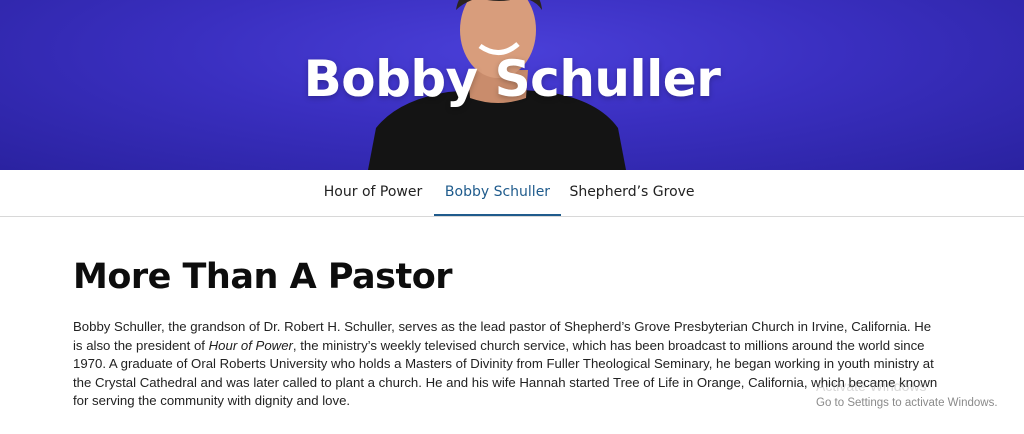 This screenshot has width=1024, height=434. Describe the element at coordinates (250, 345) in the screenshot. I see `show-name: Hour of Power` at that location.